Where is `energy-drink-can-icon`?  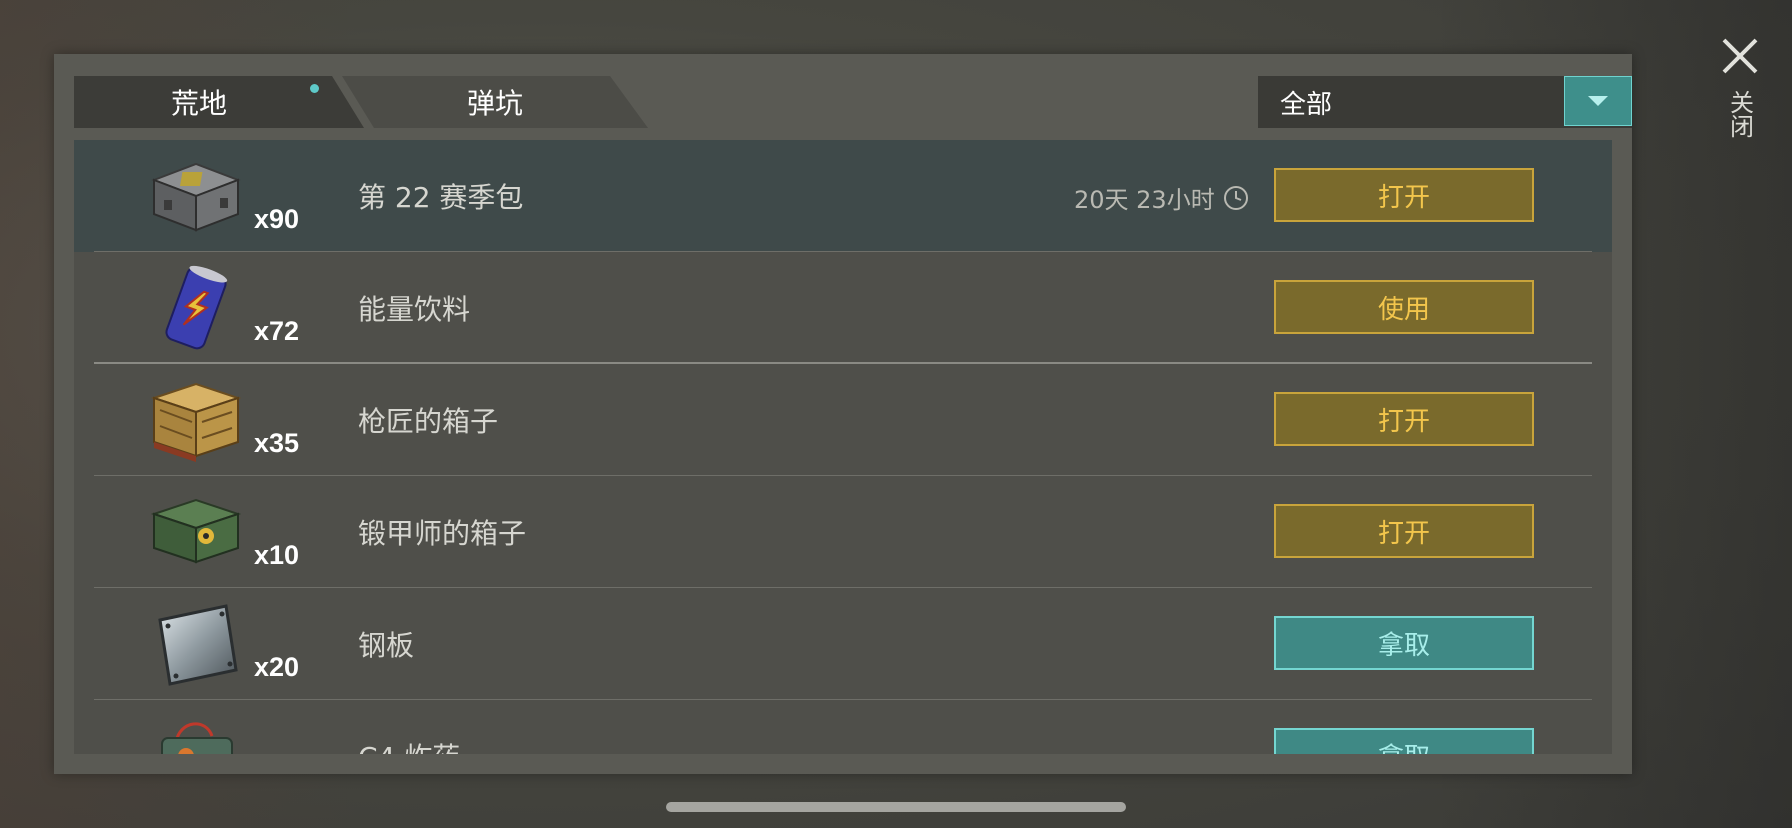
energy-drink-can-icon is located at coordinates (196, 307).